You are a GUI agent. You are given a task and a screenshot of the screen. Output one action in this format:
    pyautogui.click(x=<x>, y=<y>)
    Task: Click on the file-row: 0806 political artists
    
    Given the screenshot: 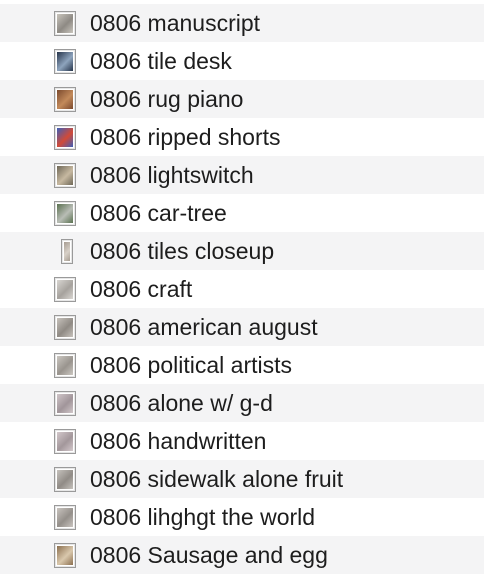 What is the action you would take?
    pyautogui.click(x=242, y=365)
    